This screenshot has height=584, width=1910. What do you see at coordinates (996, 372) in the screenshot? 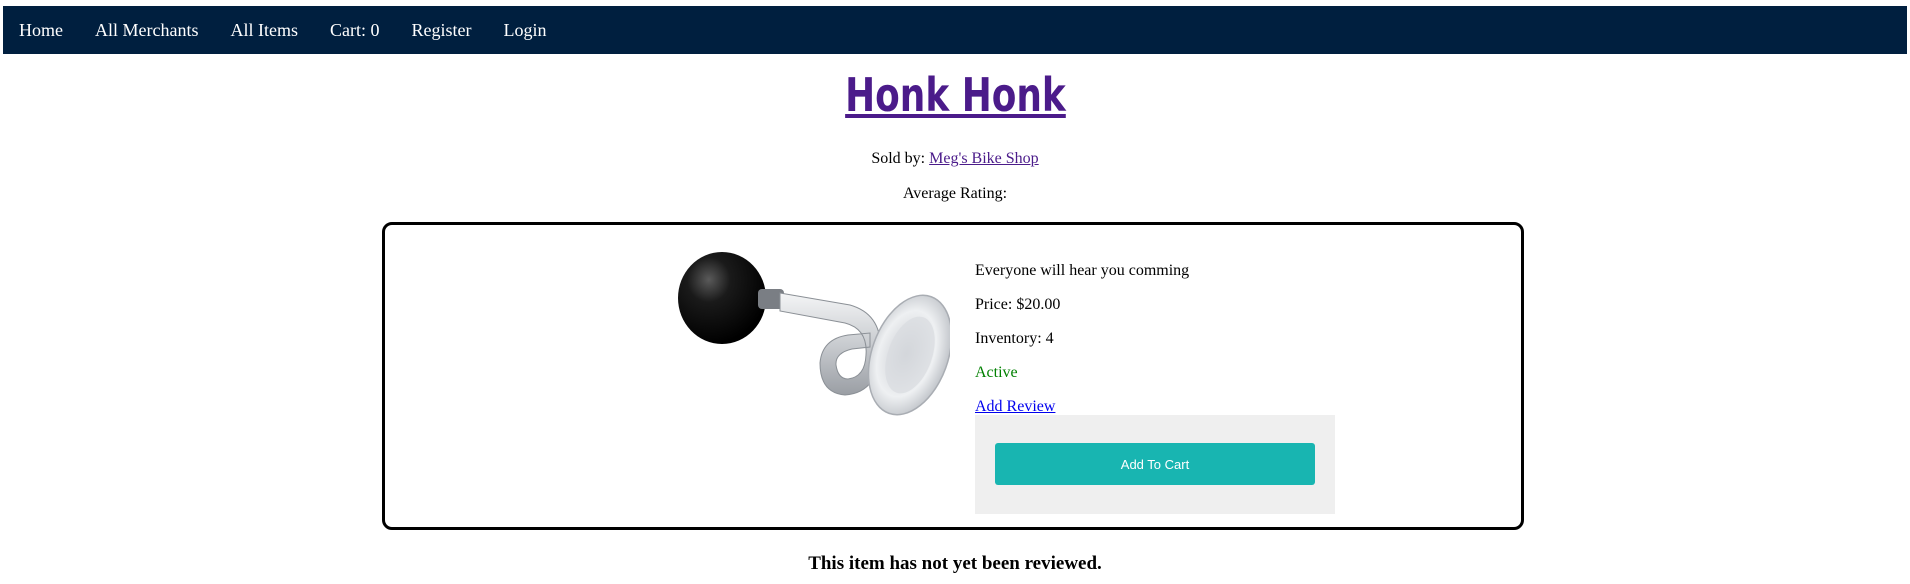
I see `item-status: Active` at bounding box center [996, 372].